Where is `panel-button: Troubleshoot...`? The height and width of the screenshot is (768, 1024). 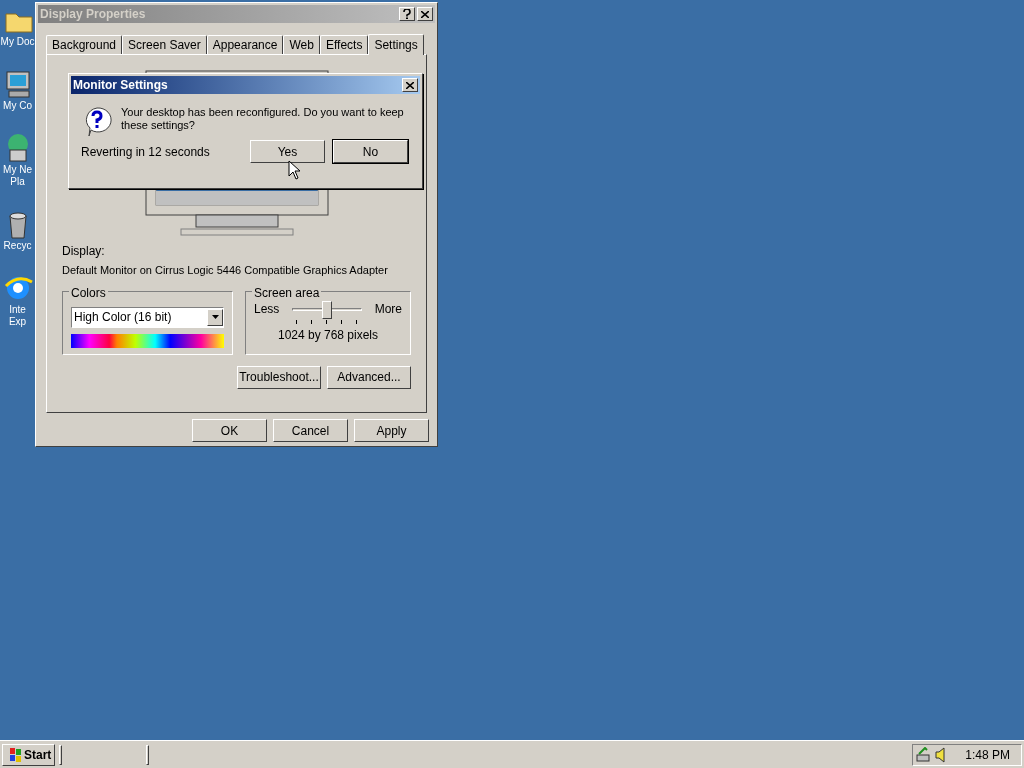
panel-button: Troubleshoot... is located at coordinates (279, 377).